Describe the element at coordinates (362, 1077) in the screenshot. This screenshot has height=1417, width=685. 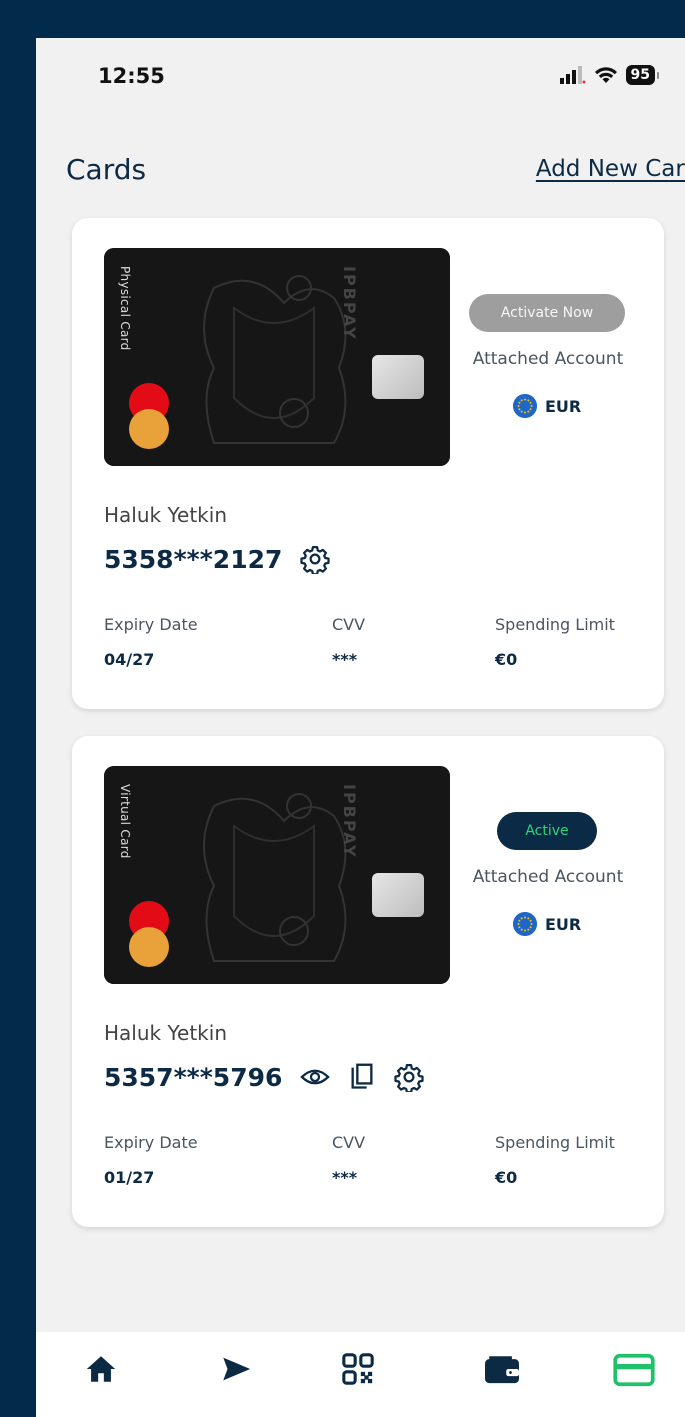
I see `copy-icon` at that location.